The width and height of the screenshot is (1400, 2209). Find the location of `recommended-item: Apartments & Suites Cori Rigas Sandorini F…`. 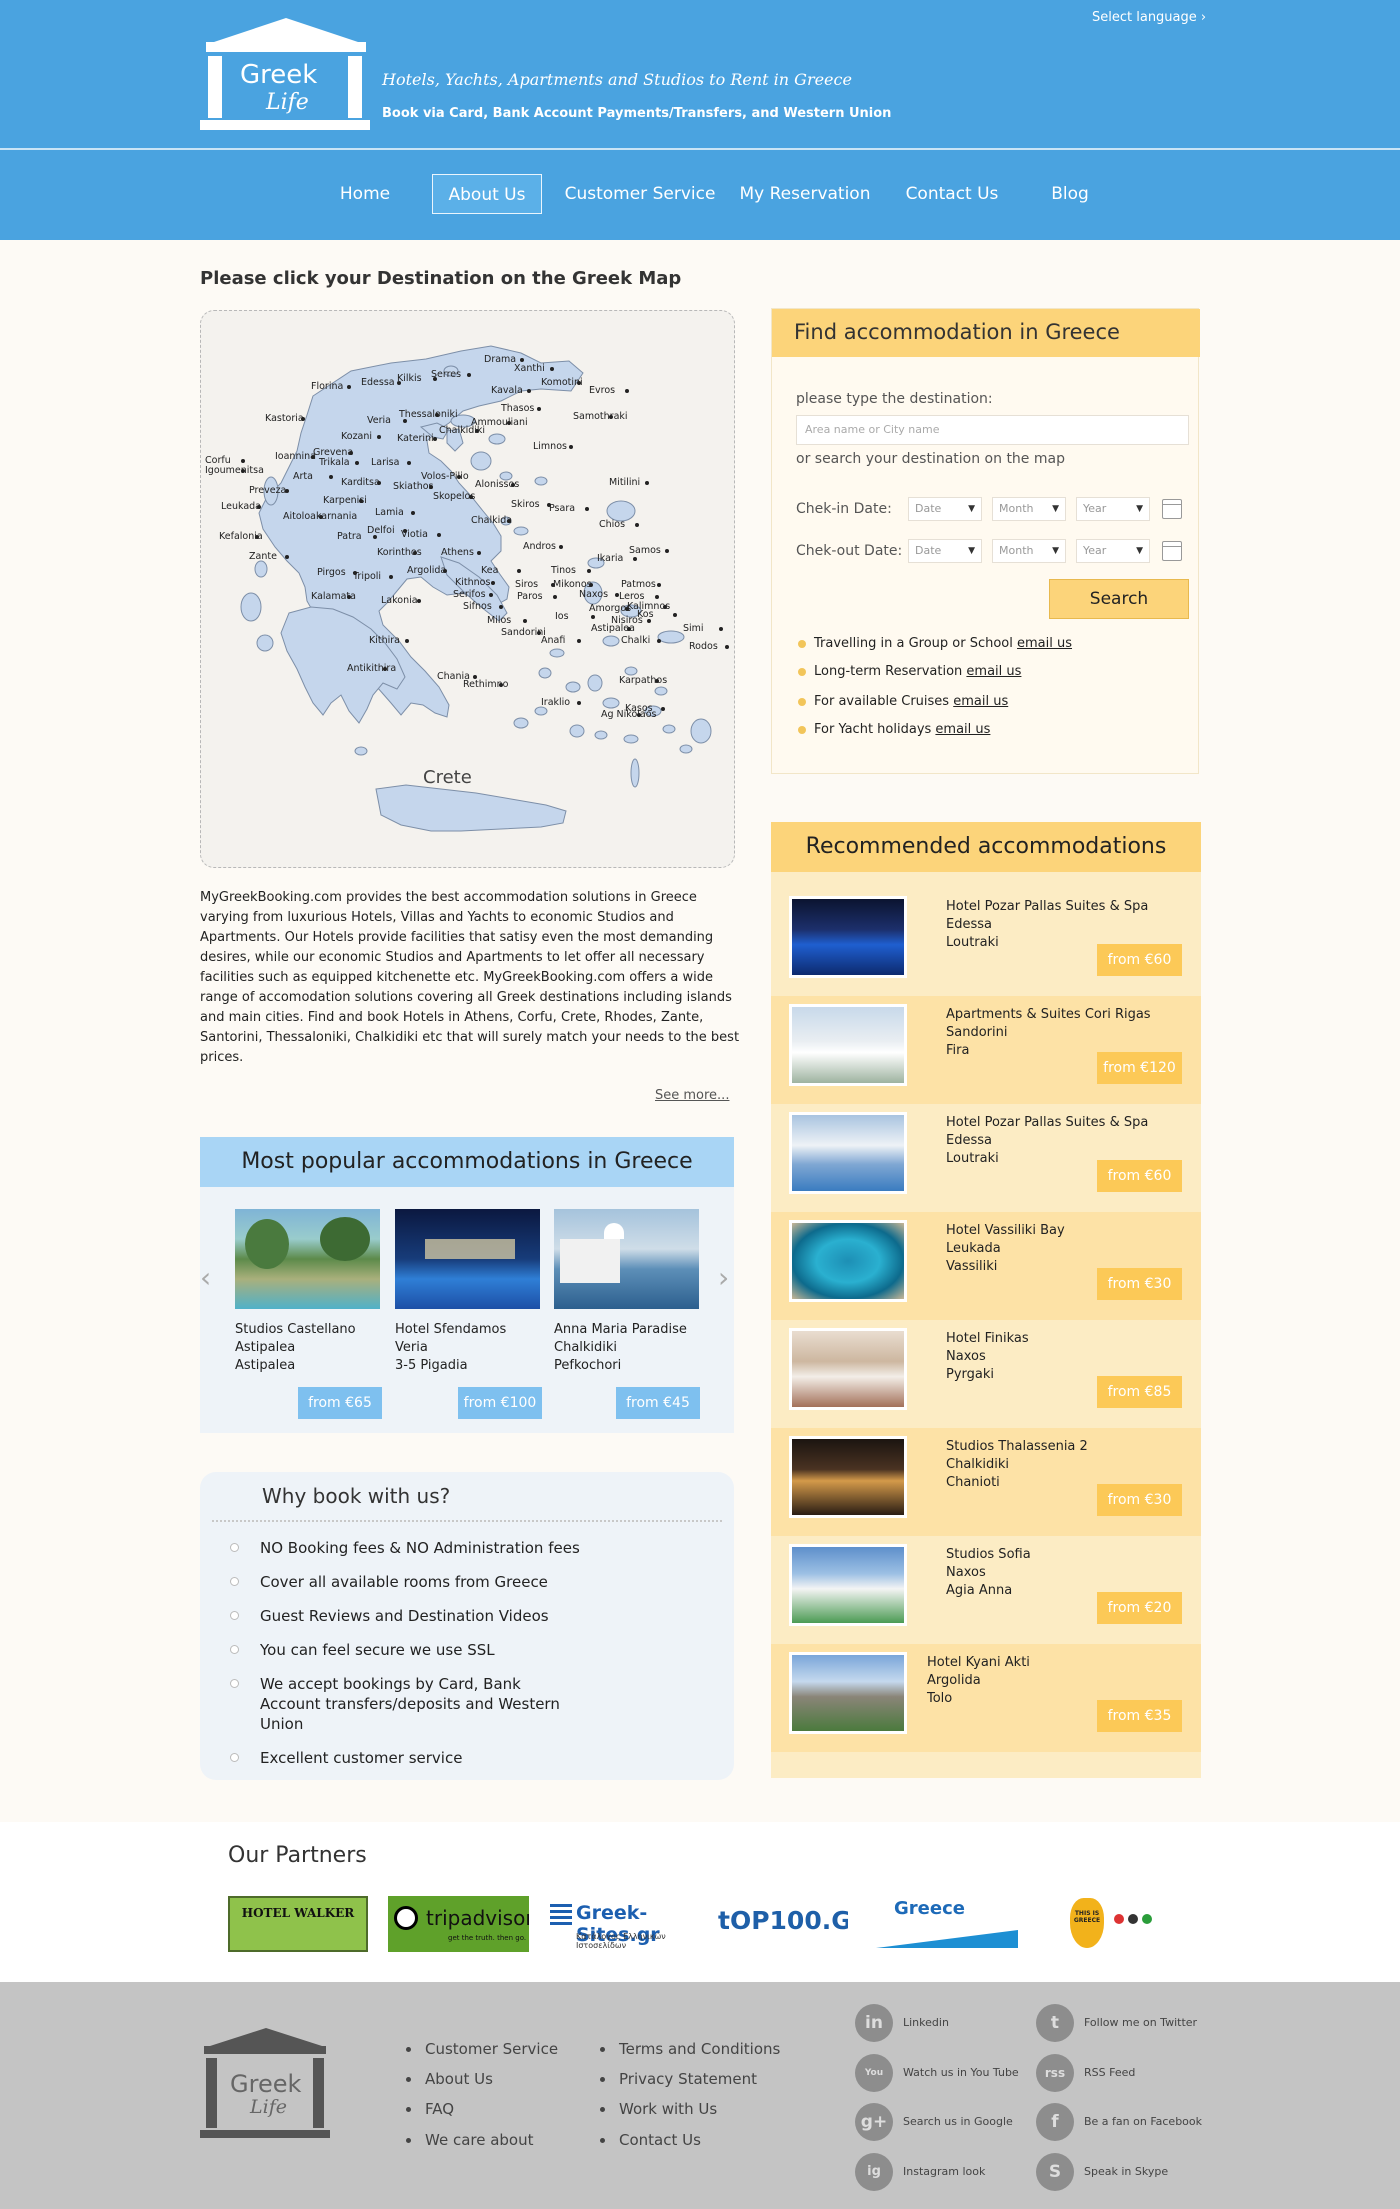

recommended-item: Apartments & Suites Cori Rigas Sandorini F… is located at coordinates (986, 1050).